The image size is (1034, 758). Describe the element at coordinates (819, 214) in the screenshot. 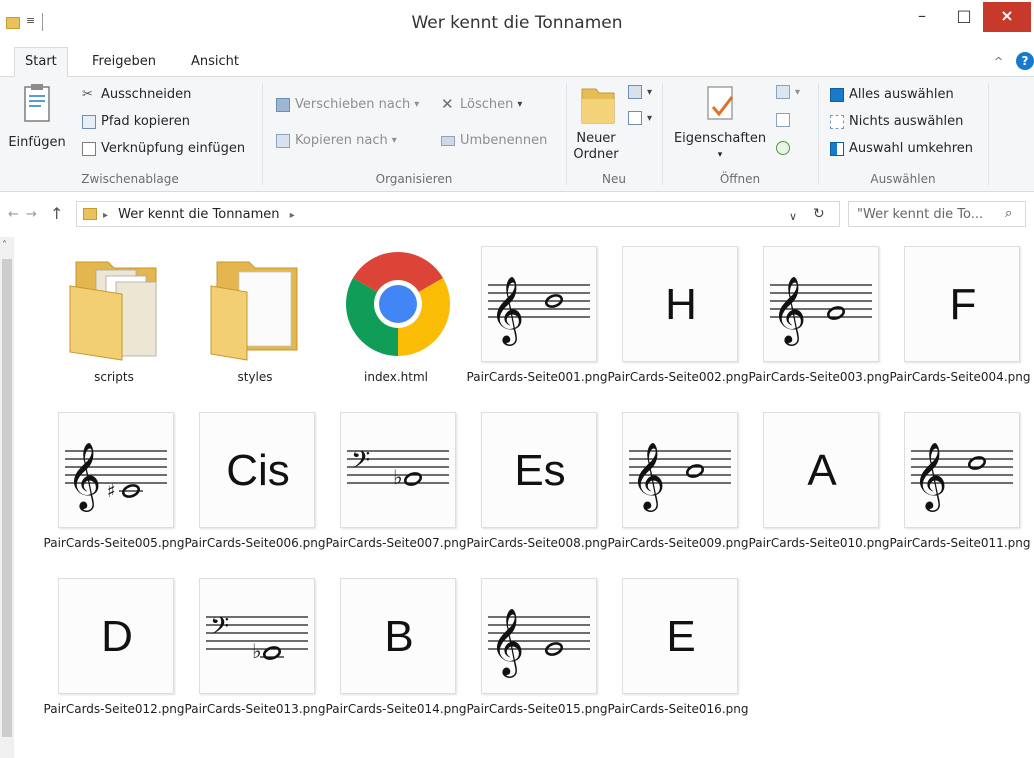

I see `refresh-button: ↻` at that location.